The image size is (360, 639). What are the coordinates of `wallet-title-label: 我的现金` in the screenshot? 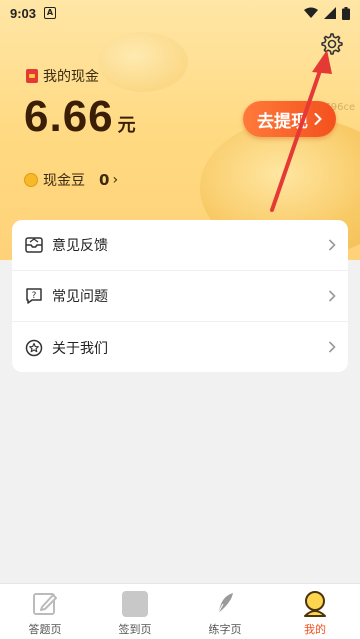 It's located at (71, 77).